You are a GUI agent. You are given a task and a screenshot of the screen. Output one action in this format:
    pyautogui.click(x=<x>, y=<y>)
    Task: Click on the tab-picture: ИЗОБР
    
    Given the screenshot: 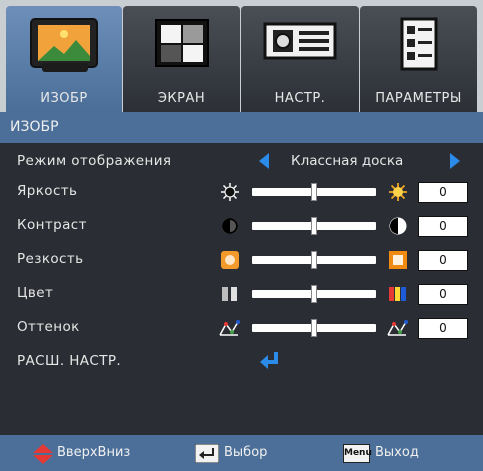 What is the action you would take?
    pyautogui.click(x=64, y=59)
    